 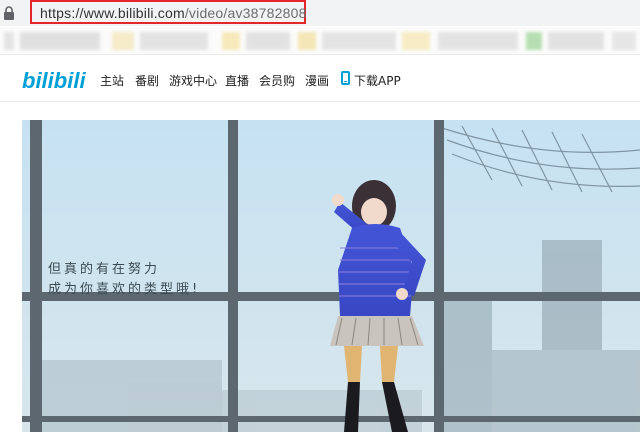 What do you see at coordinates (147, 80) in the screenshot?
I see `nav-item-anime: 番剧` at bounding box center [147, 80].